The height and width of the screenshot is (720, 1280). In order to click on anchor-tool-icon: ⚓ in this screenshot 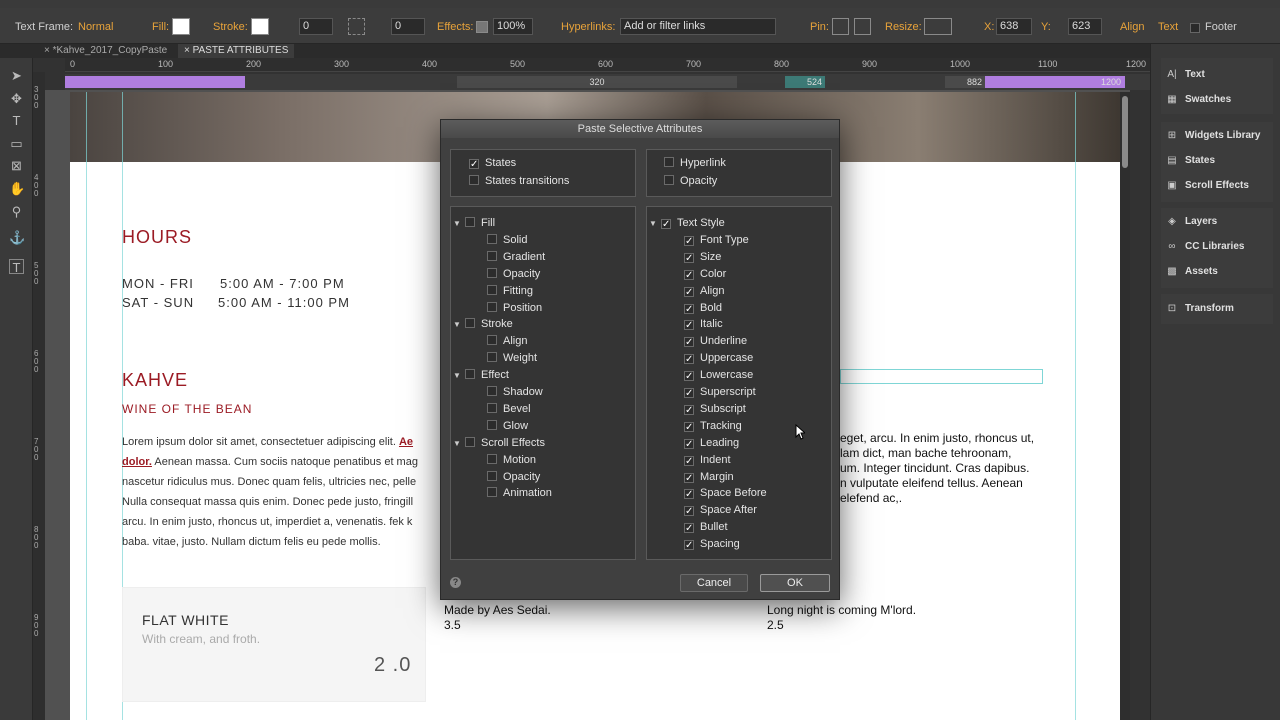, I will do `click(17, 237)`.